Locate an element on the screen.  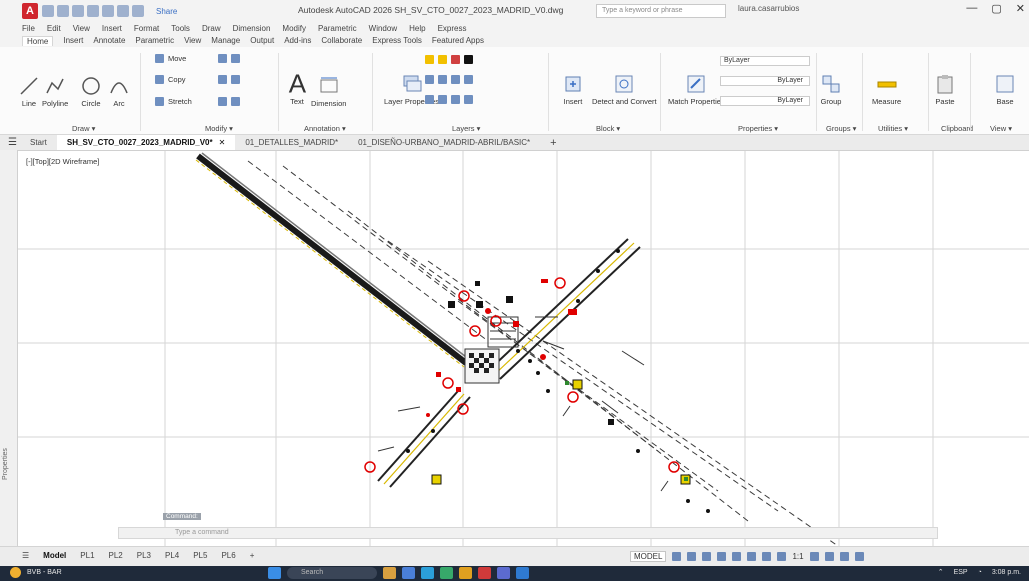
autocad-taskbar-icon is located at coordinates (484, 573).